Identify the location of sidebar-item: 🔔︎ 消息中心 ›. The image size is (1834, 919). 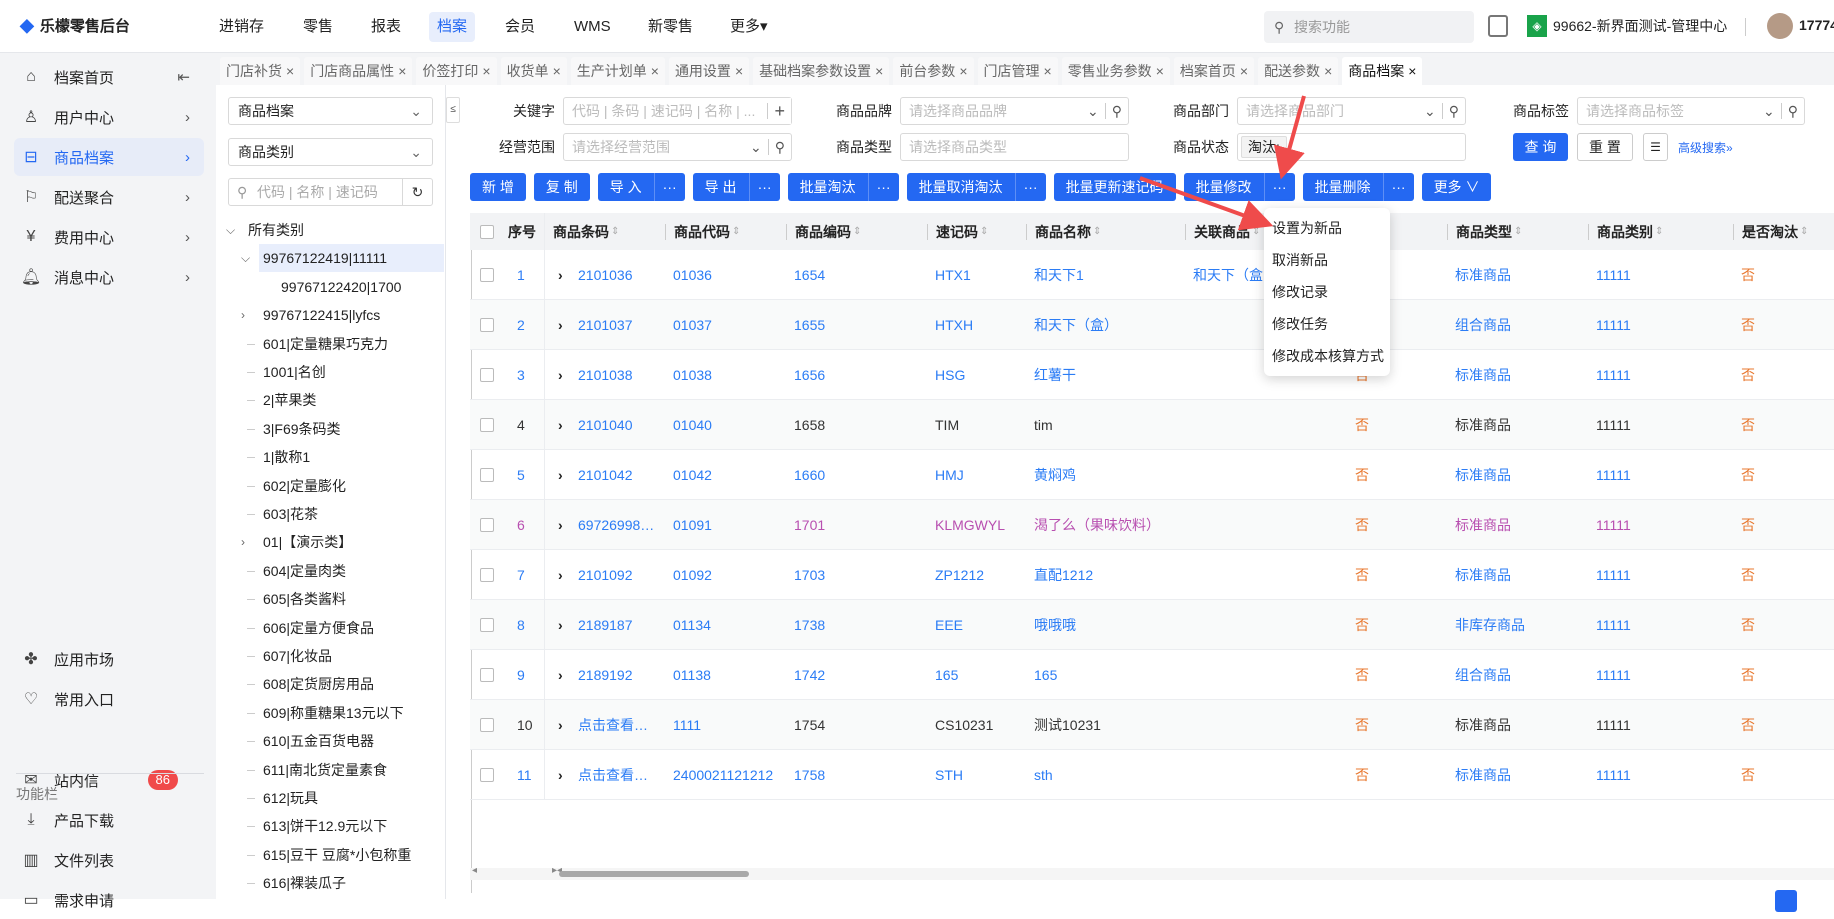
(109, 277).